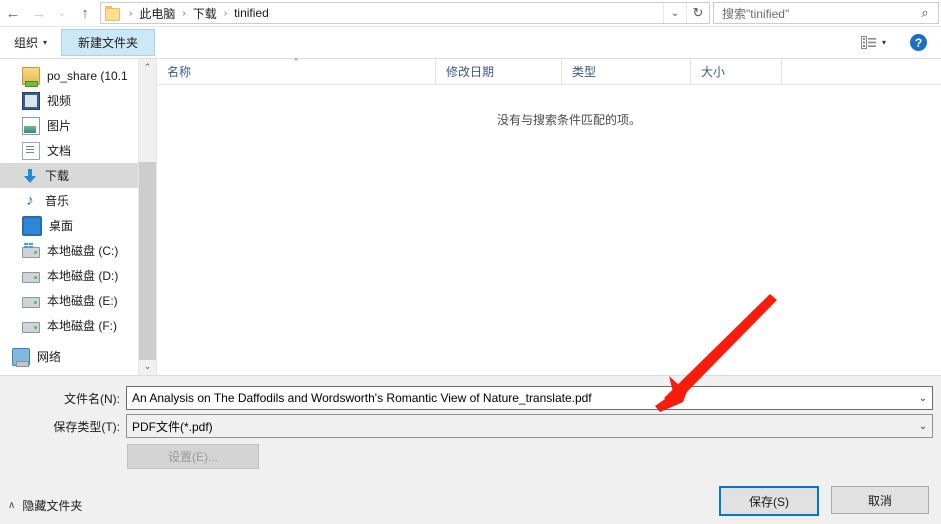  I want to click on filename-label: 文件名(N):, so click(92, 398).